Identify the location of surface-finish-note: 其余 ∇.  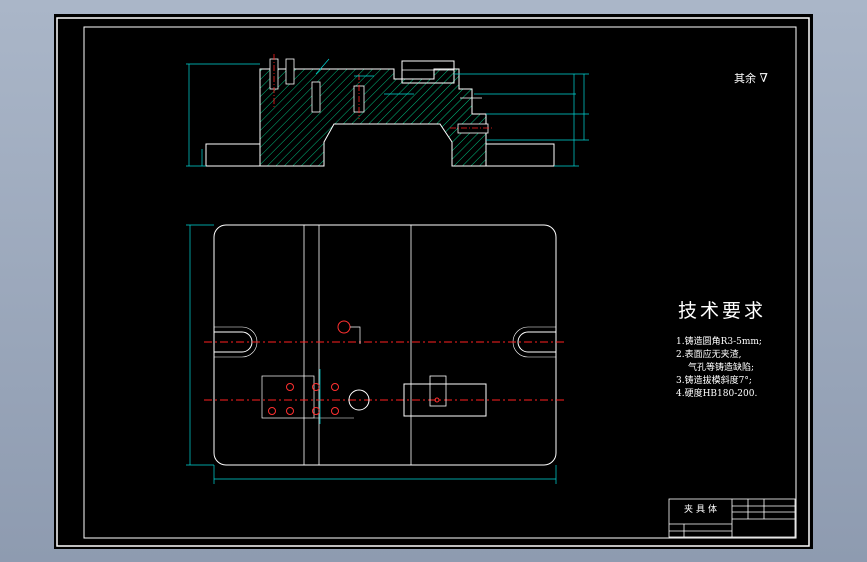
(751, 78).